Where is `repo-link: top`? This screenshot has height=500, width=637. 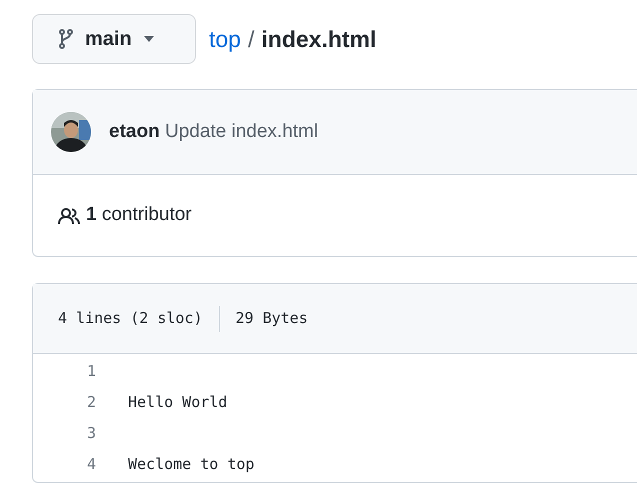
repo-link: top is located at coordinates (225, 39).